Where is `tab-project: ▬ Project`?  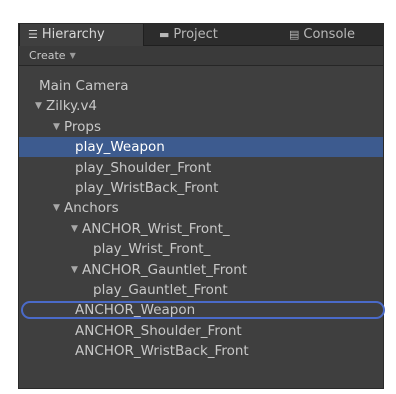 tab-project: ▬ Project is located at coordinates (188, 35).